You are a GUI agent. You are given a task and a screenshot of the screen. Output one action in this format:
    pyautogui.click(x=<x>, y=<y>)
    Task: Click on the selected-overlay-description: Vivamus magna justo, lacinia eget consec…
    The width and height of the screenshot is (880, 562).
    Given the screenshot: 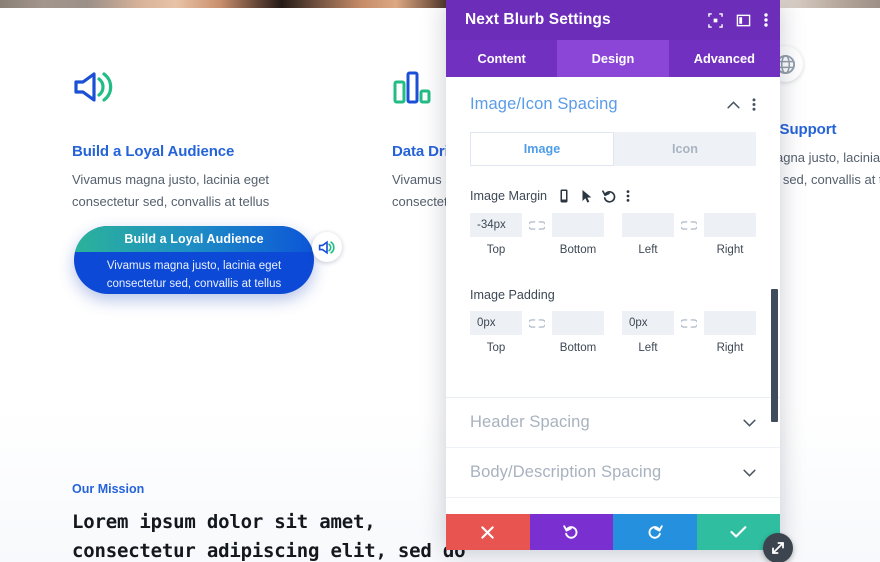 What is the action you would take?
    pyautogui.click(x=194, y=275)
    